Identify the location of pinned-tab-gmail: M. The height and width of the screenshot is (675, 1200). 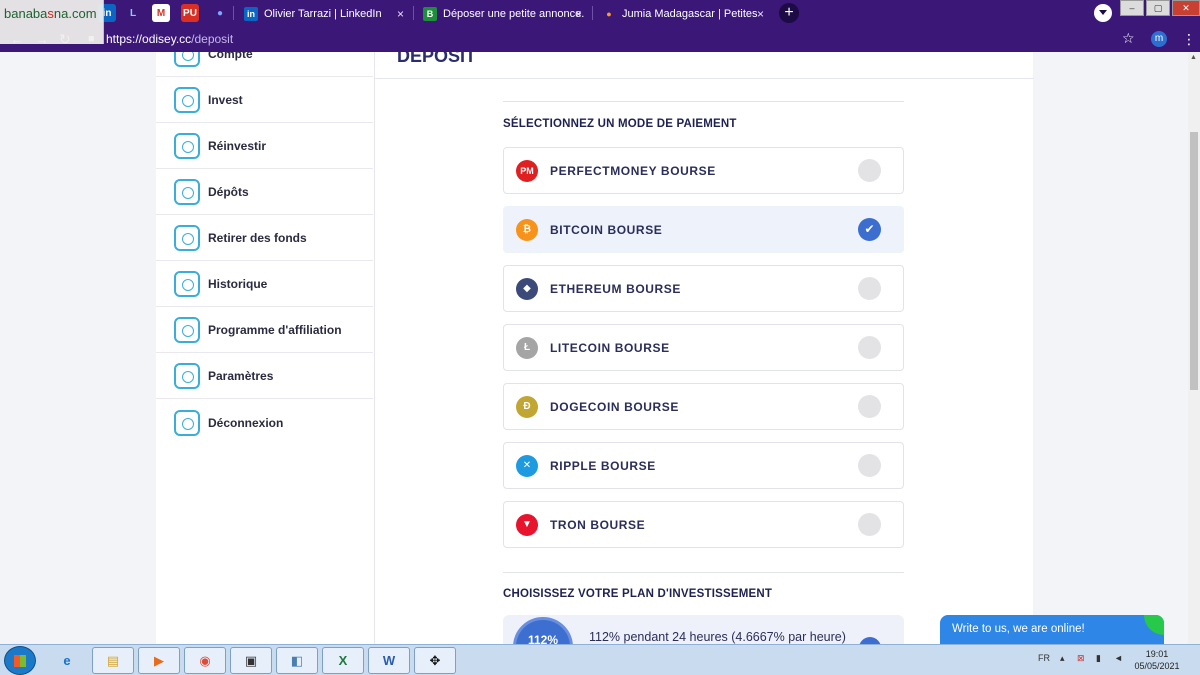
(161, 13).